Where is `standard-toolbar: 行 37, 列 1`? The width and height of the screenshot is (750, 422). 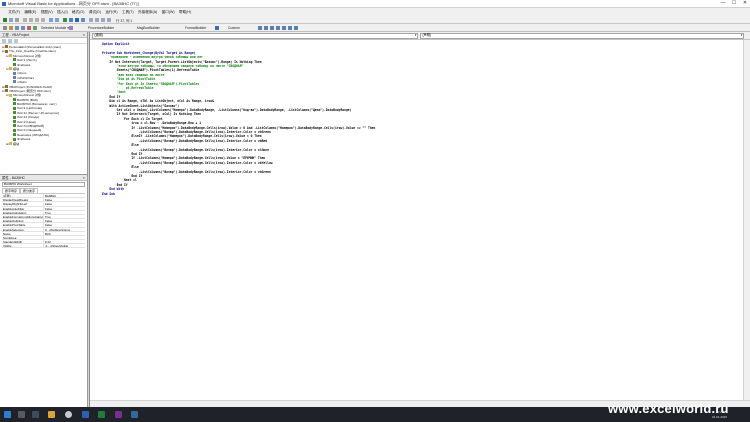
standard-toolbar: 行 37, 列 1 is located at coordinates (375, 20).